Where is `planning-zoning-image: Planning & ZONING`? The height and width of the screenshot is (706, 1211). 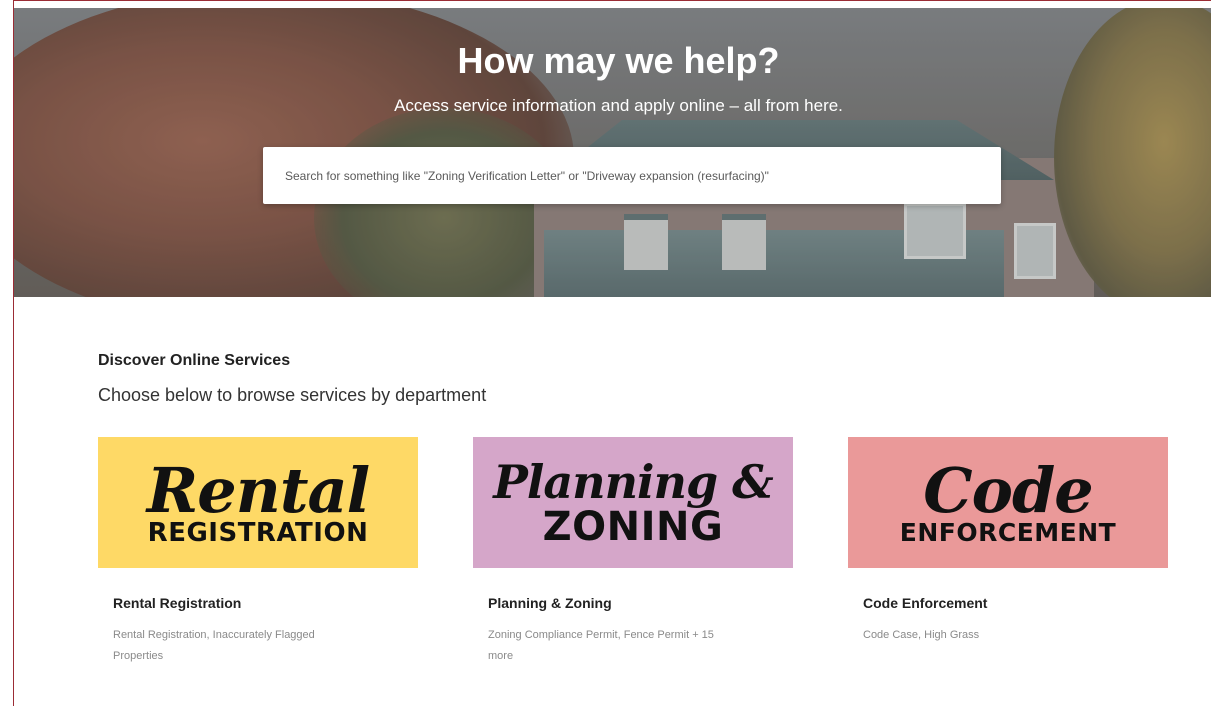 planning-zoning-image: Planning & ZONING is located at coordinates (633, 502).